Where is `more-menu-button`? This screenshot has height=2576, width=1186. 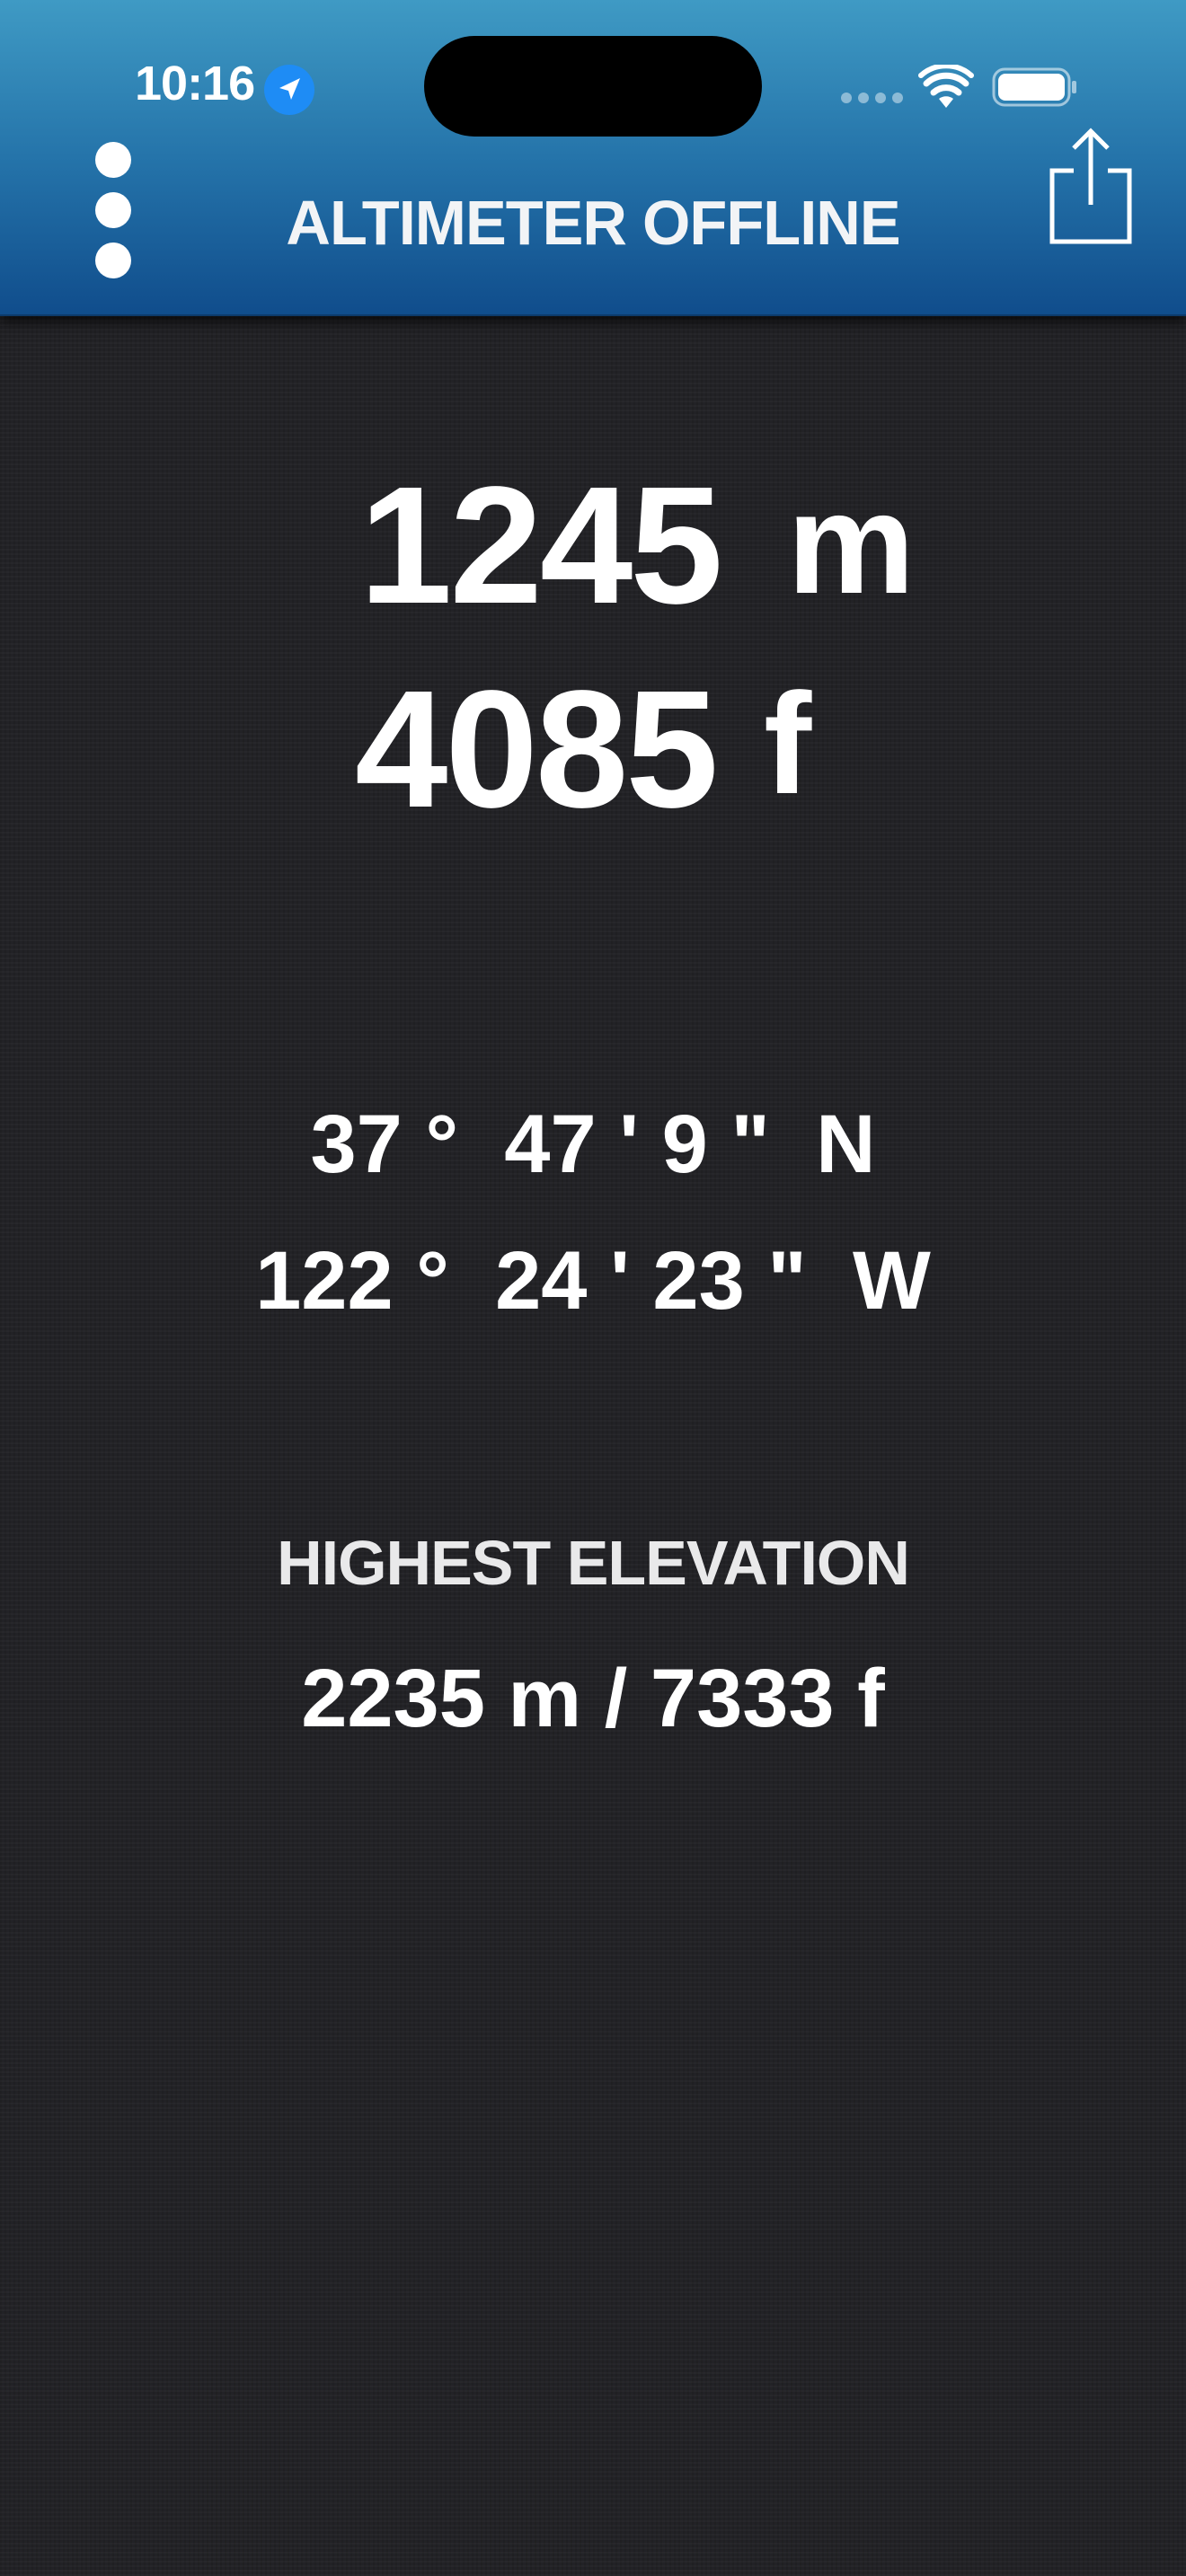 more-menu-button is located at coordinates (113, 211).